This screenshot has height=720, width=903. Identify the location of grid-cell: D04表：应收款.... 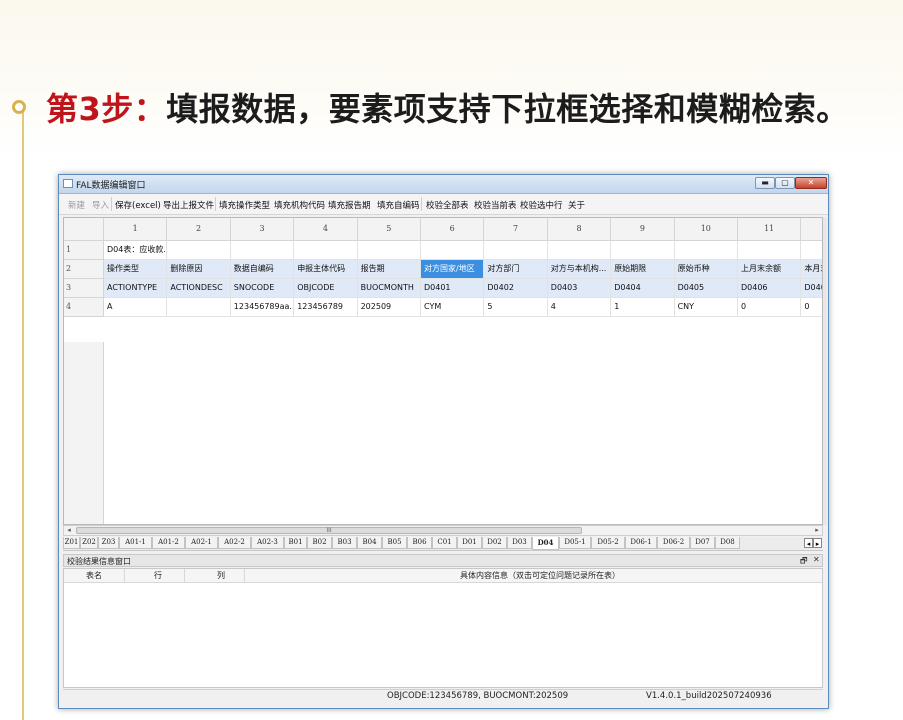
(136, 250).